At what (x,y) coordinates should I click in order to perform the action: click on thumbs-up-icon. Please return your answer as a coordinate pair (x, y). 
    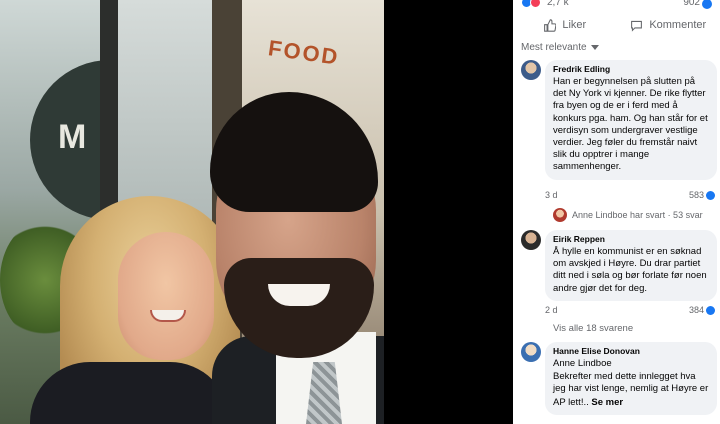
    Looking at the image, I should click on (550, 25).